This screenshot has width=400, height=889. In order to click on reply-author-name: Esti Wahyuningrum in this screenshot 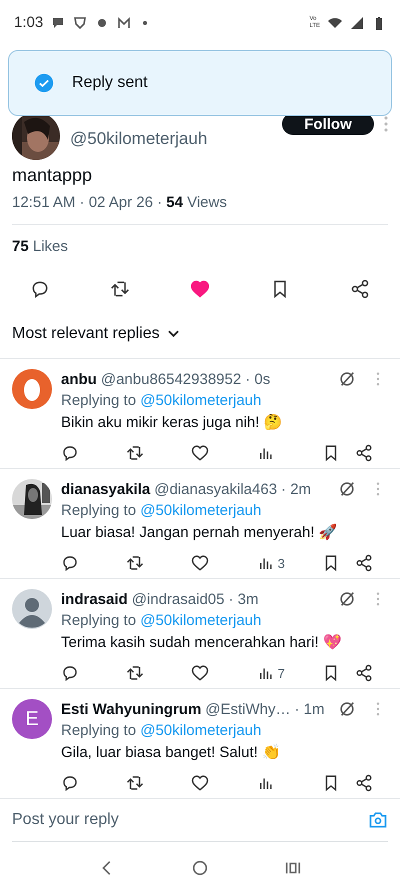, I will do `click(131, 709)`.